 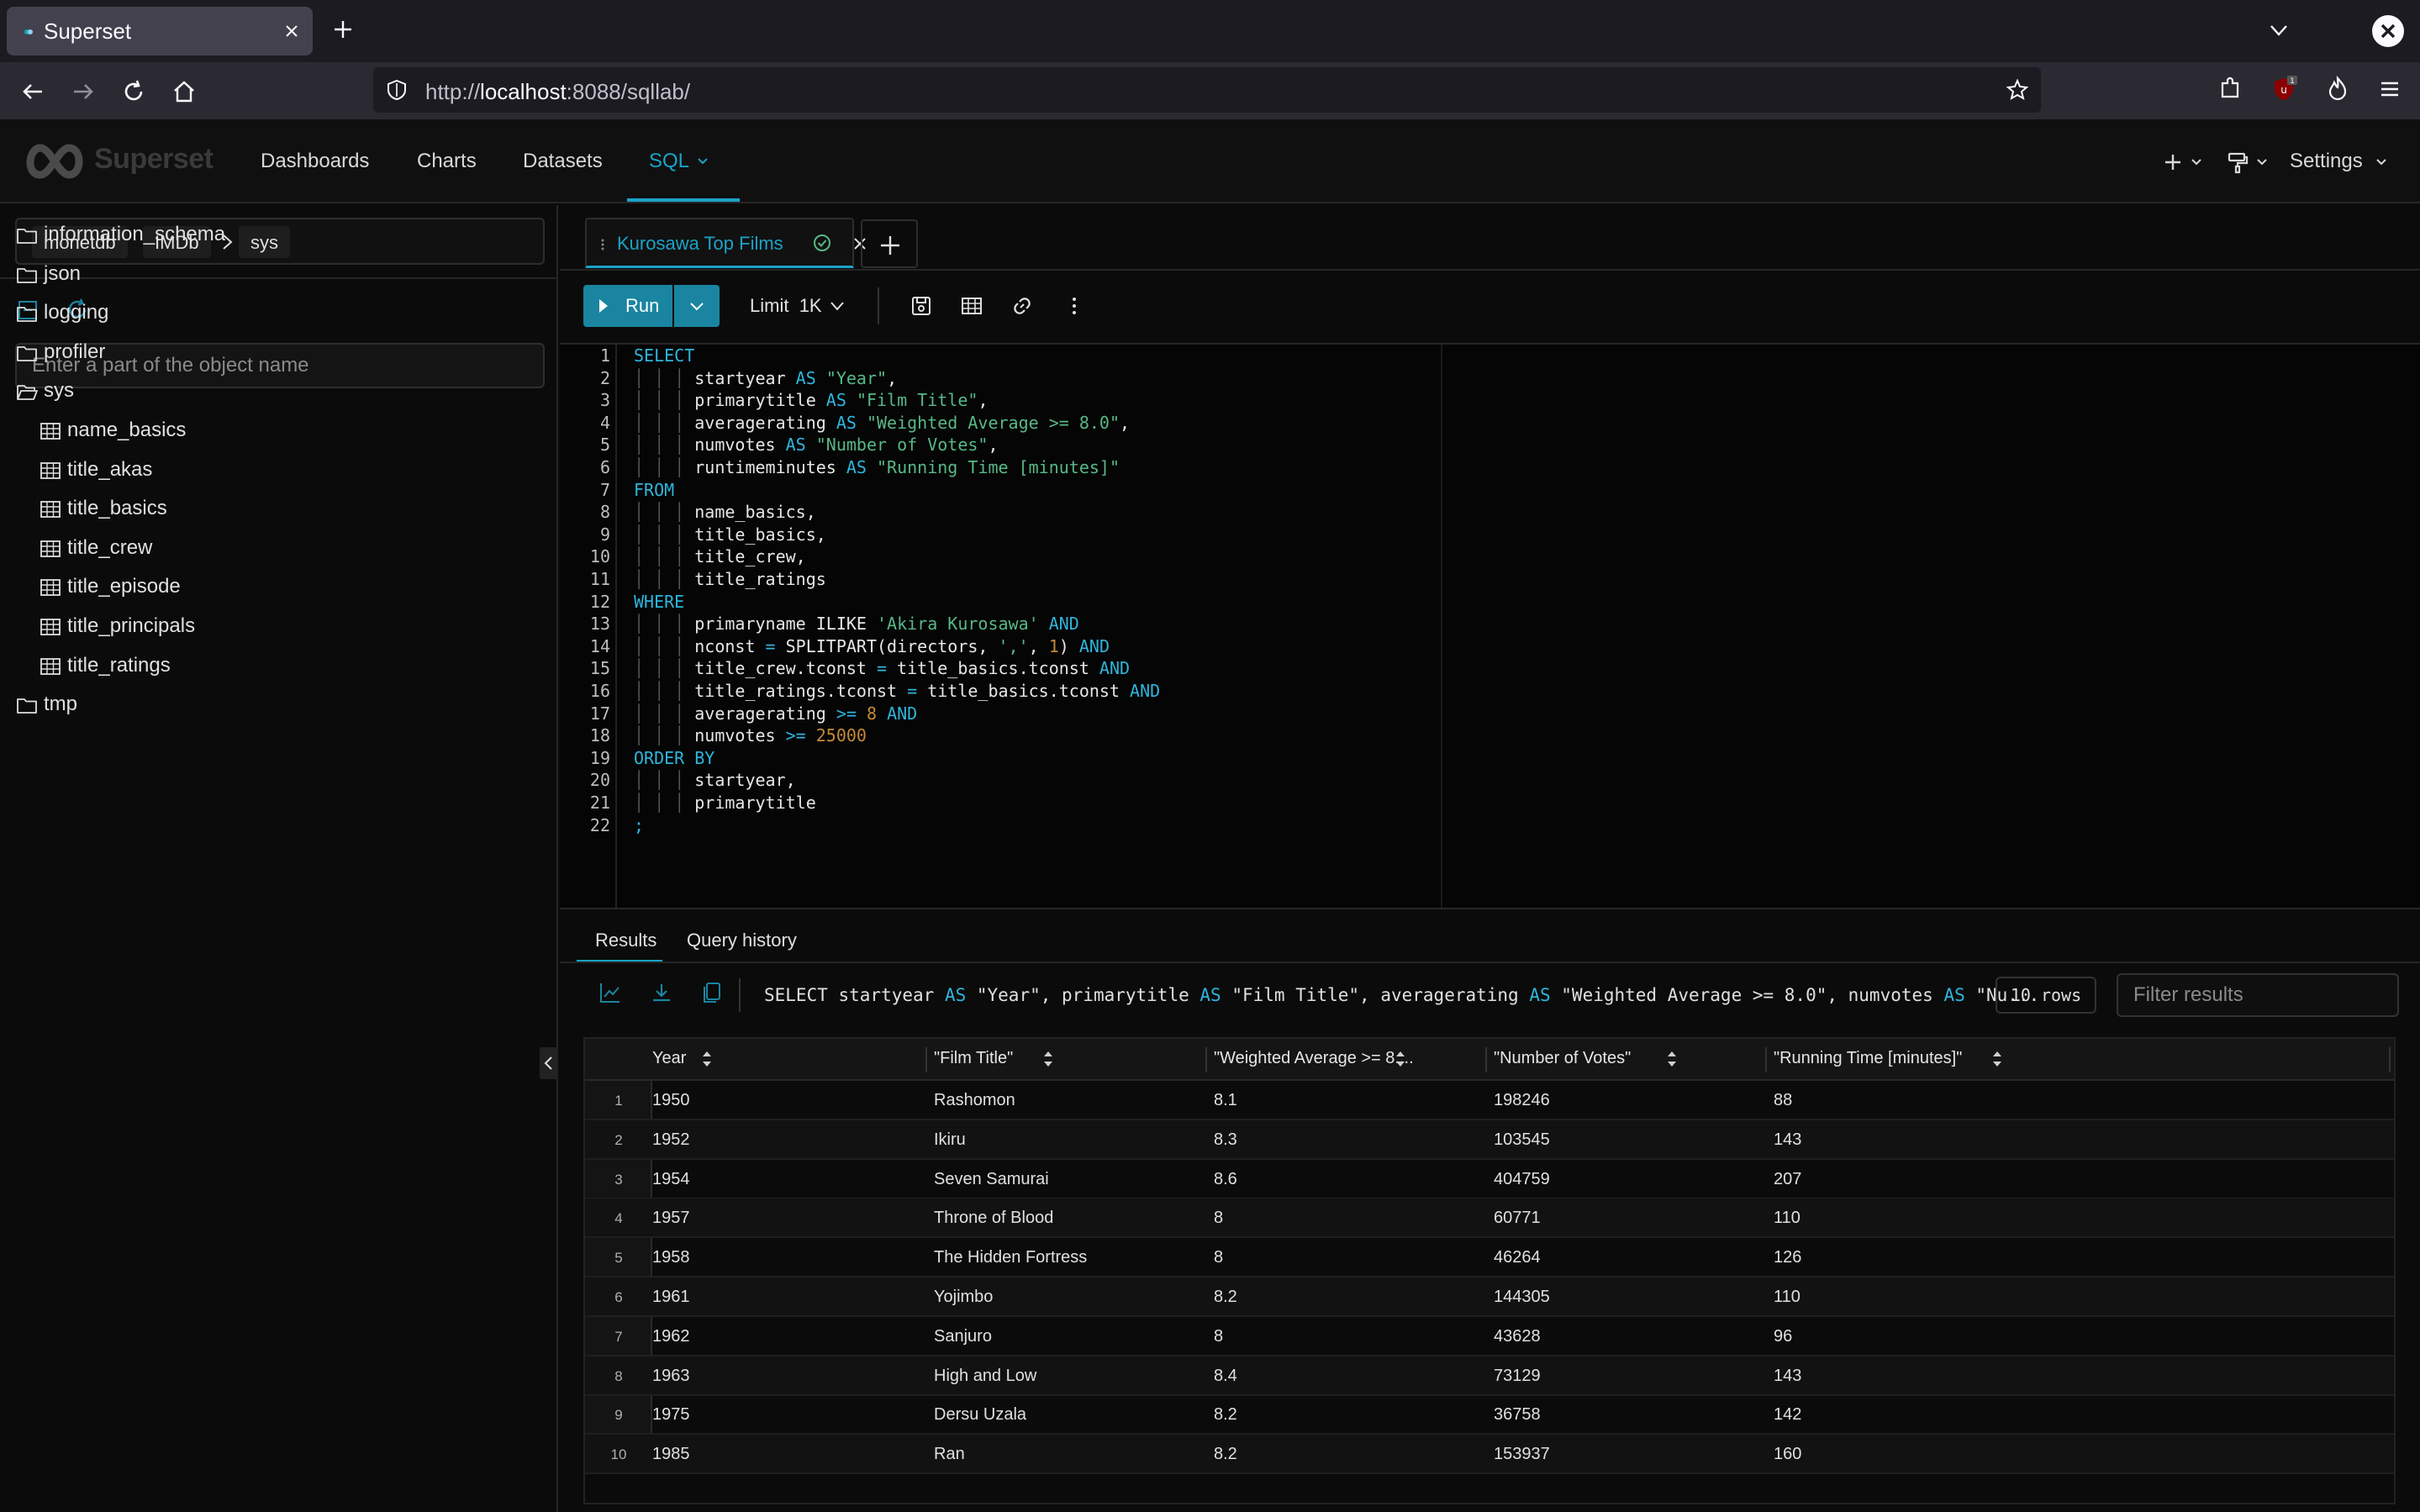 I want to click on menu-charts: Charts, so click(x=447, y=162).